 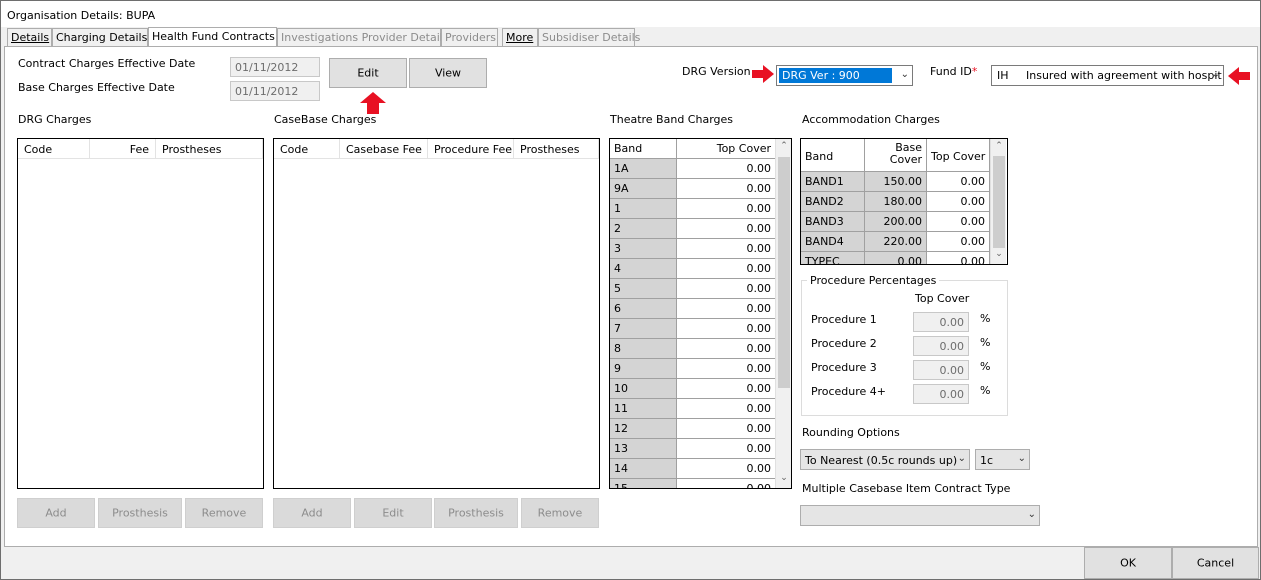 I want to click on rounding-method-dropdown: To Nearest (0.5c rounds up) ⌄, so click(x=885, y=459).